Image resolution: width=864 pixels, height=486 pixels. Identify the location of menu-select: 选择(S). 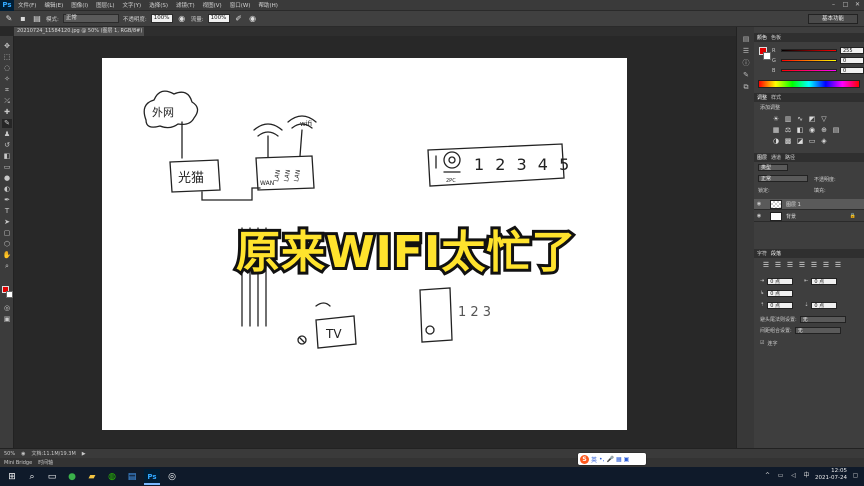
(158, 5).